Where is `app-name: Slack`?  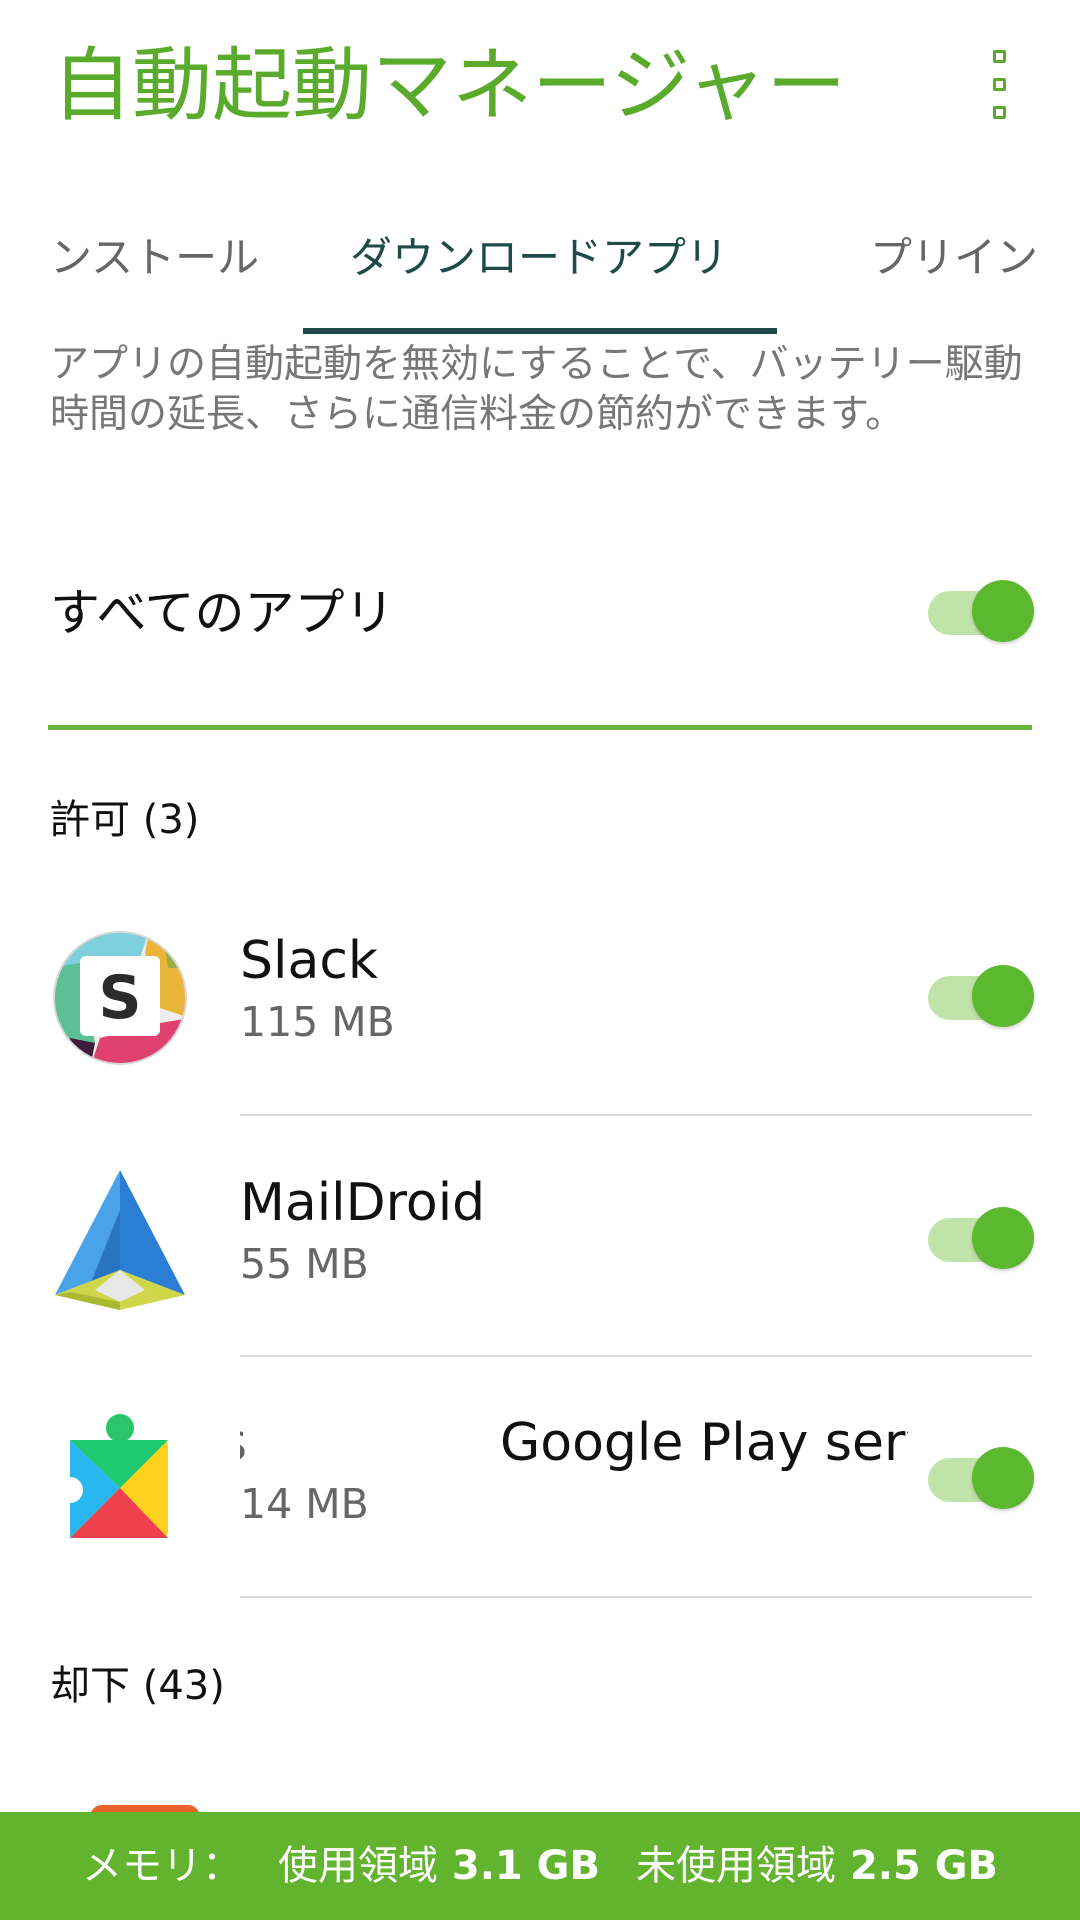
app-name: Slack is located at coordinates (309, 961).